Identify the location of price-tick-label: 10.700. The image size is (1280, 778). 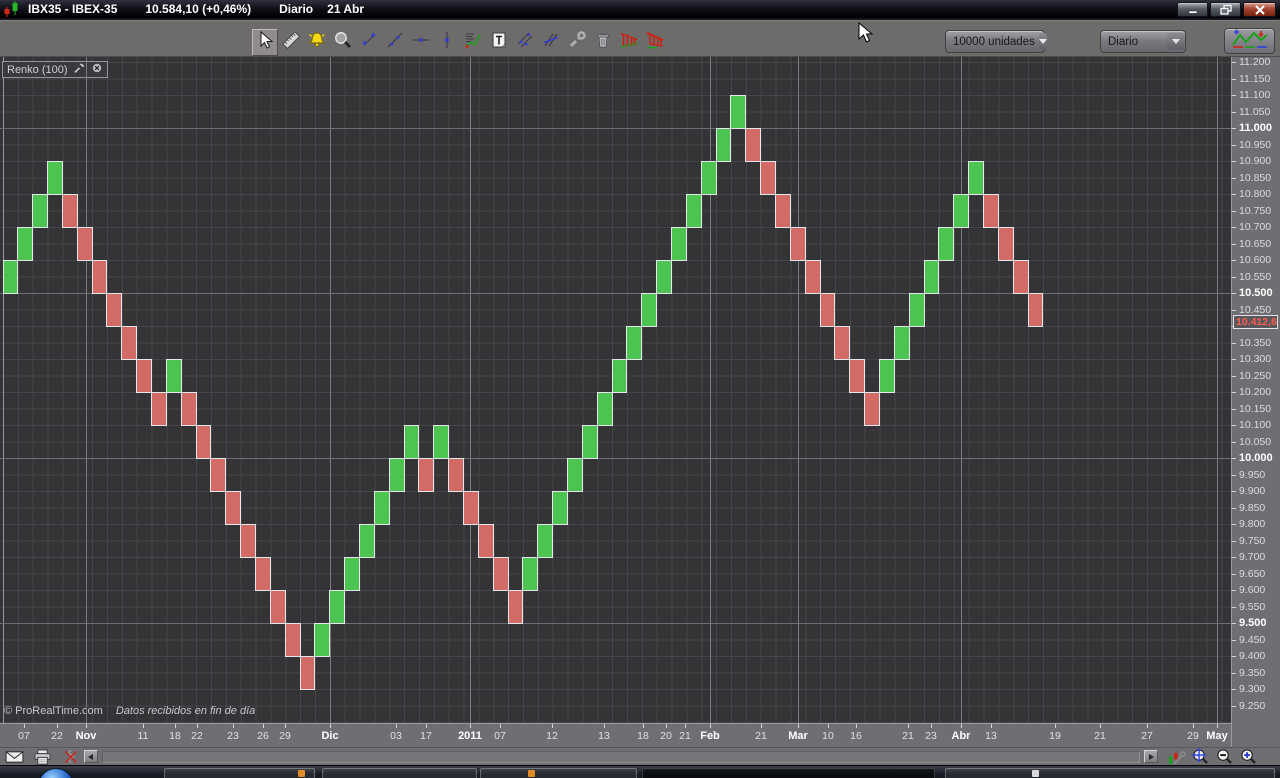
(1255, 227).